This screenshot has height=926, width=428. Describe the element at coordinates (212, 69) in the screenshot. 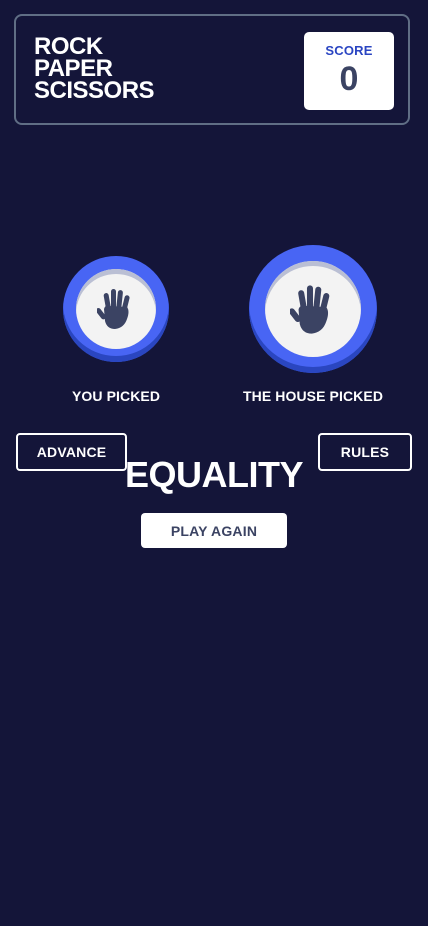

I see `header: ROCK PAPER SCISSORS SCORE 0` at that location.